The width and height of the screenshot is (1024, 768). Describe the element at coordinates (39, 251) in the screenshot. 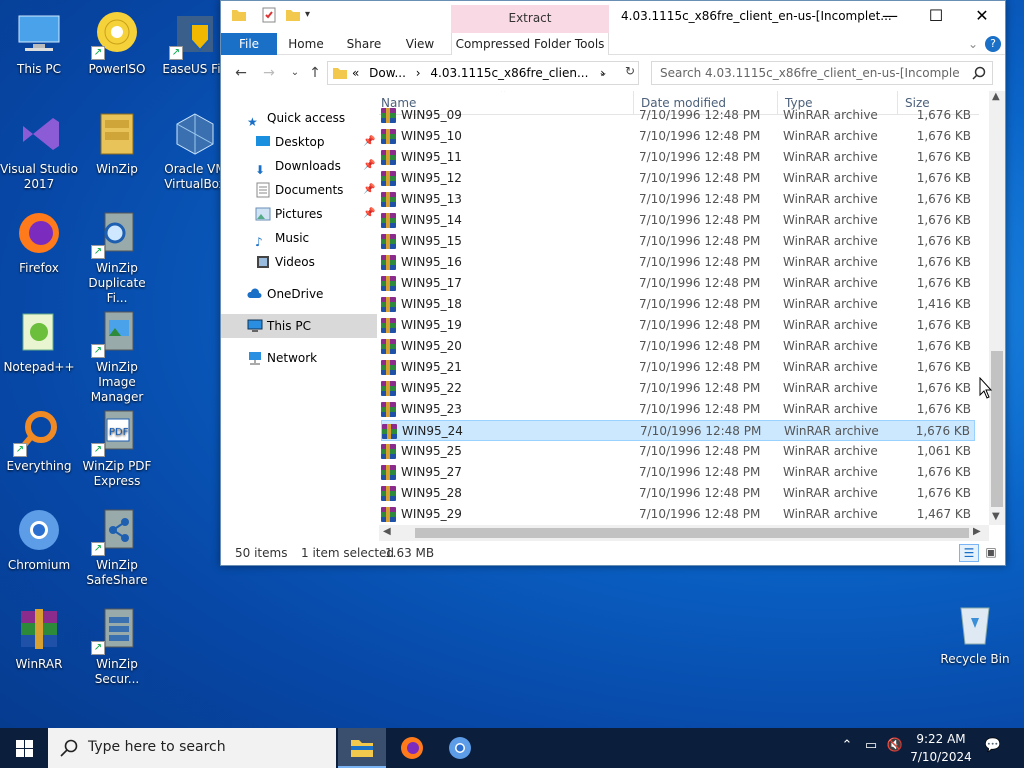

I see `desktop-icon-firefox: Firefox` at that location.